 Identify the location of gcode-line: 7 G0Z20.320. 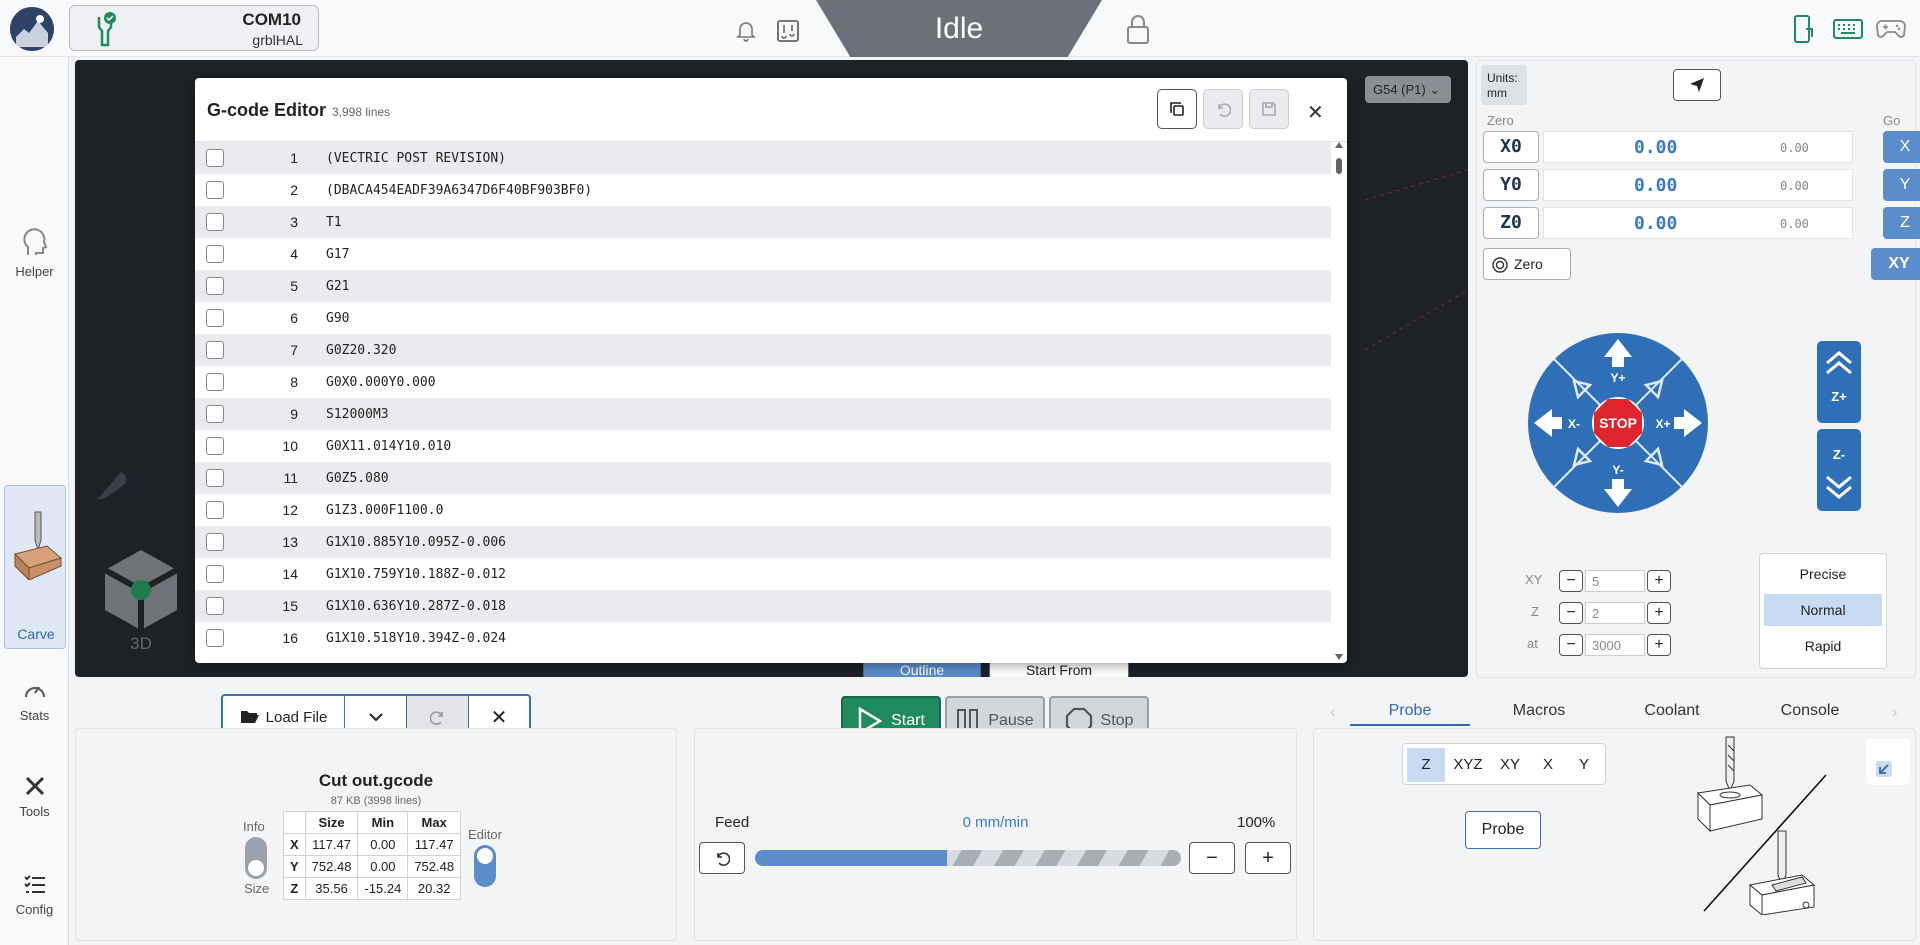
(763, 350).